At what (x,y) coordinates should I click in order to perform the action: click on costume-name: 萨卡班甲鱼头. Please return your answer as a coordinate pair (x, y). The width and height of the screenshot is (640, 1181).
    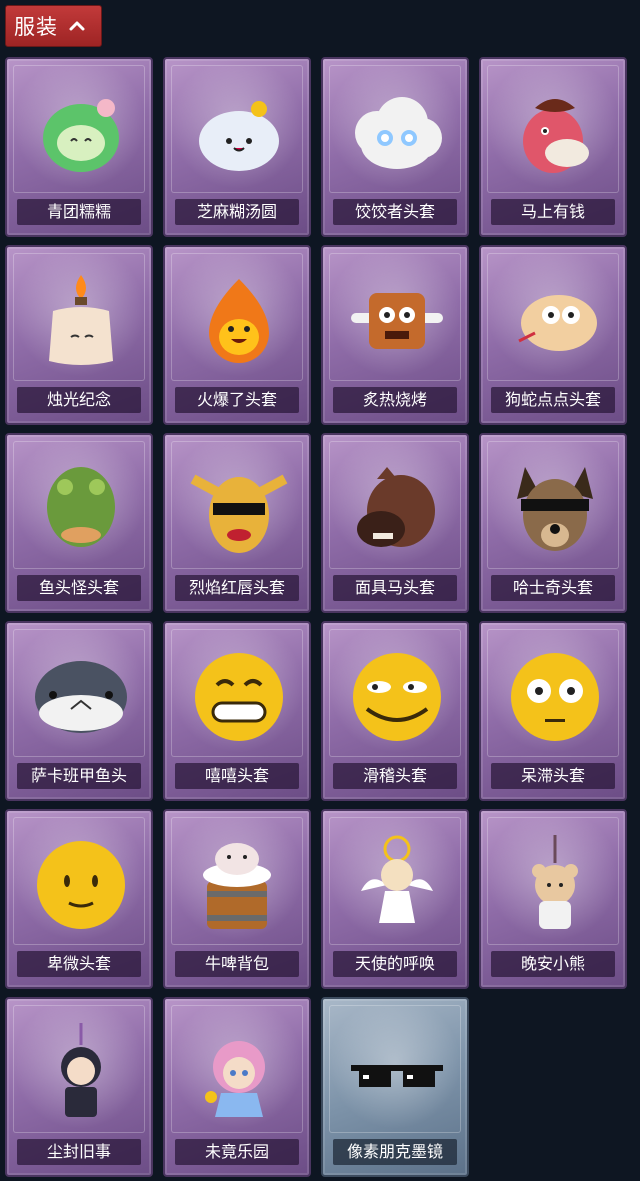
    Looking at the image, I should click on (79, 776).